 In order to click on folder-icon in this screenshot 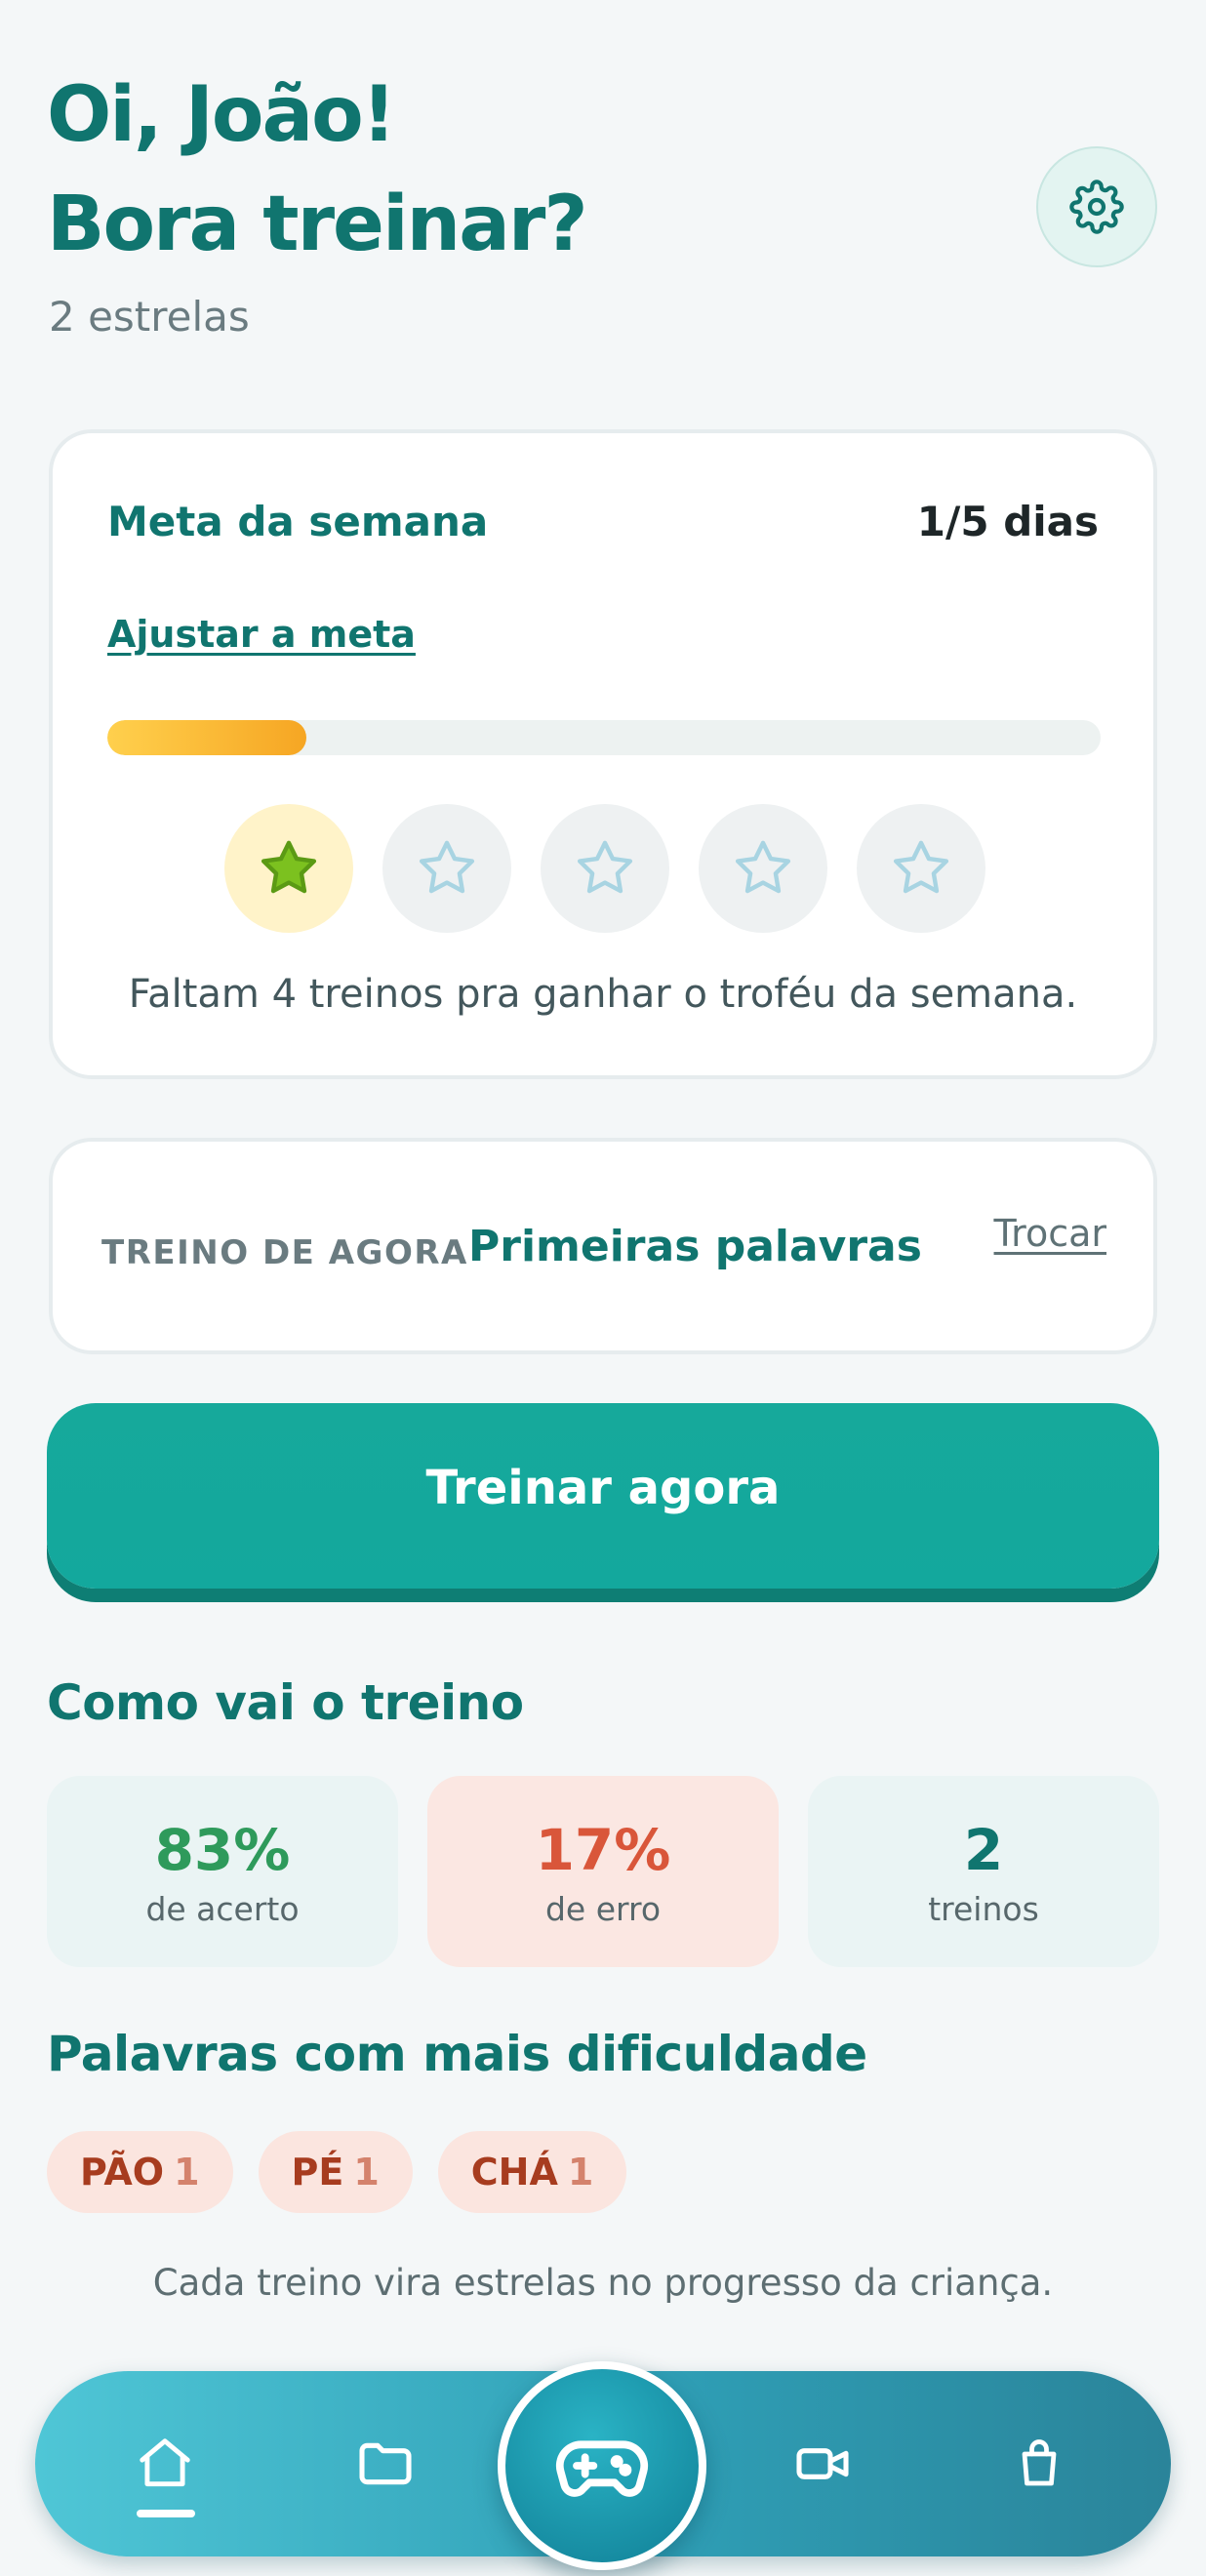, I will do `click(385, 2463)`.